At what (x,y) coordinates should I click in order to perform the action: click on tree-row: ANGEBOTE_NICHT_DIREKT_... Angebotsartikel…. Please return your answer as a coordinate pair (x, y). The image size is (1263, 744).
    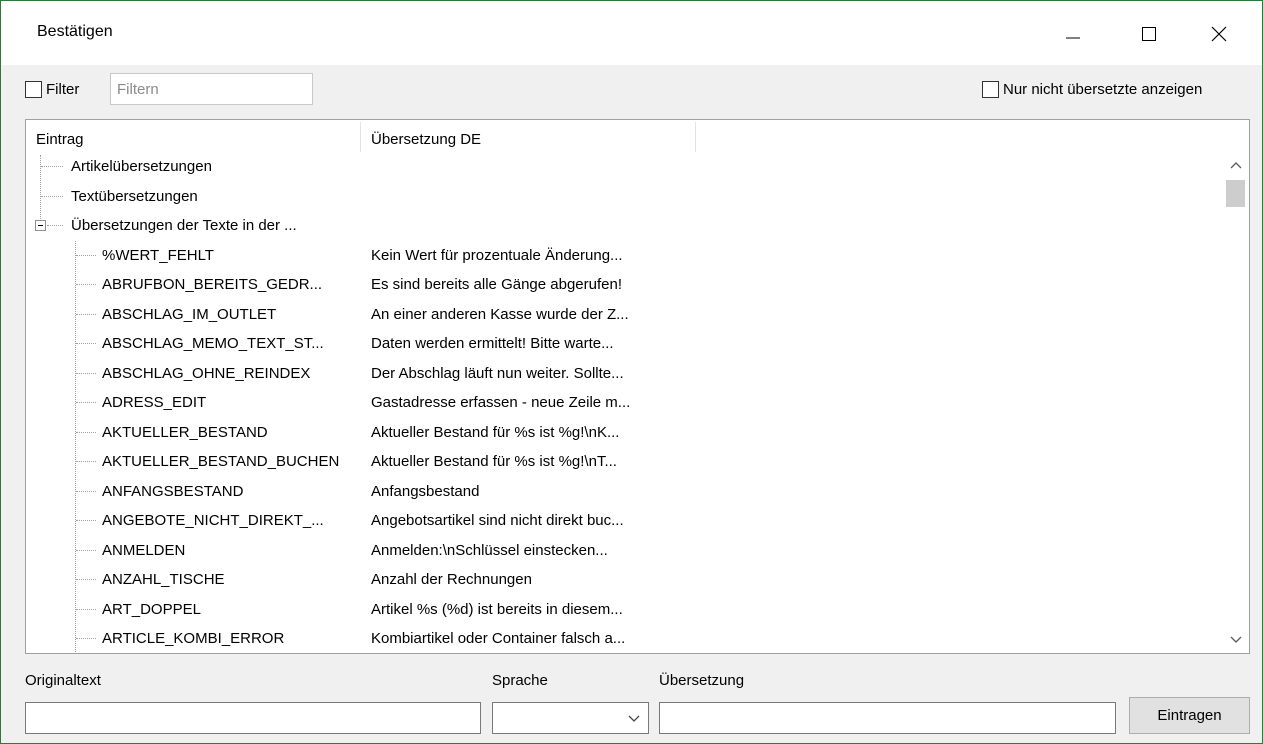
    Looking at the image, I should click on (623, 521).